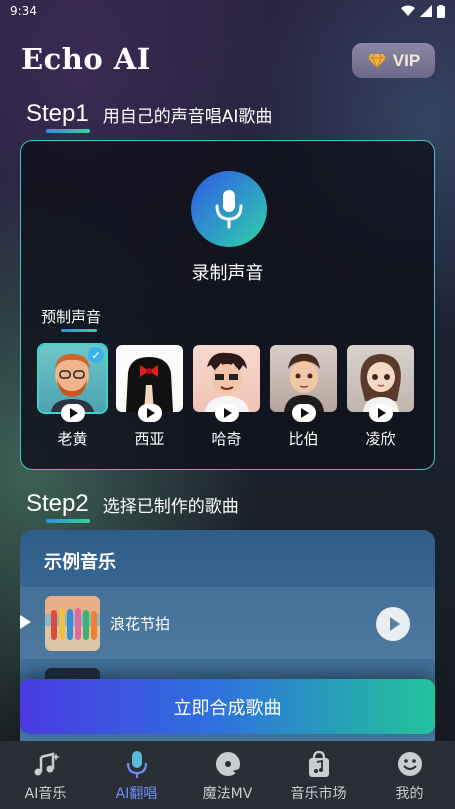  What do you see at coordinates (96, 355) in the screenshot?
I see `selected-check-icon: ✓` at bounding box center [96, 355].